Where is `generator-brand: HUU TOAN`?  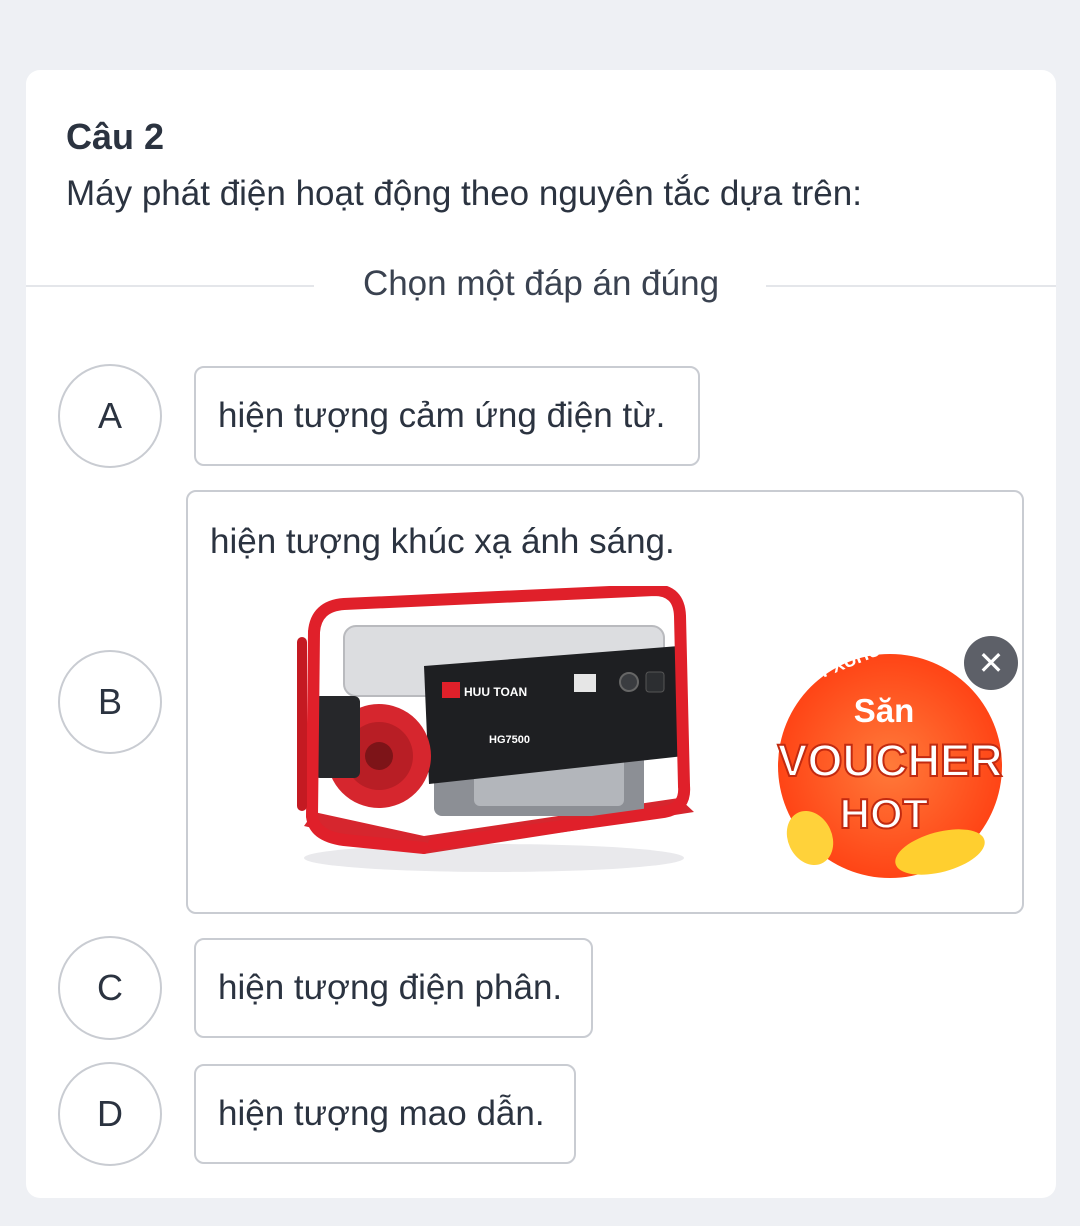 generator-brand: HUU TOAN is located at coordinates (495, 692).